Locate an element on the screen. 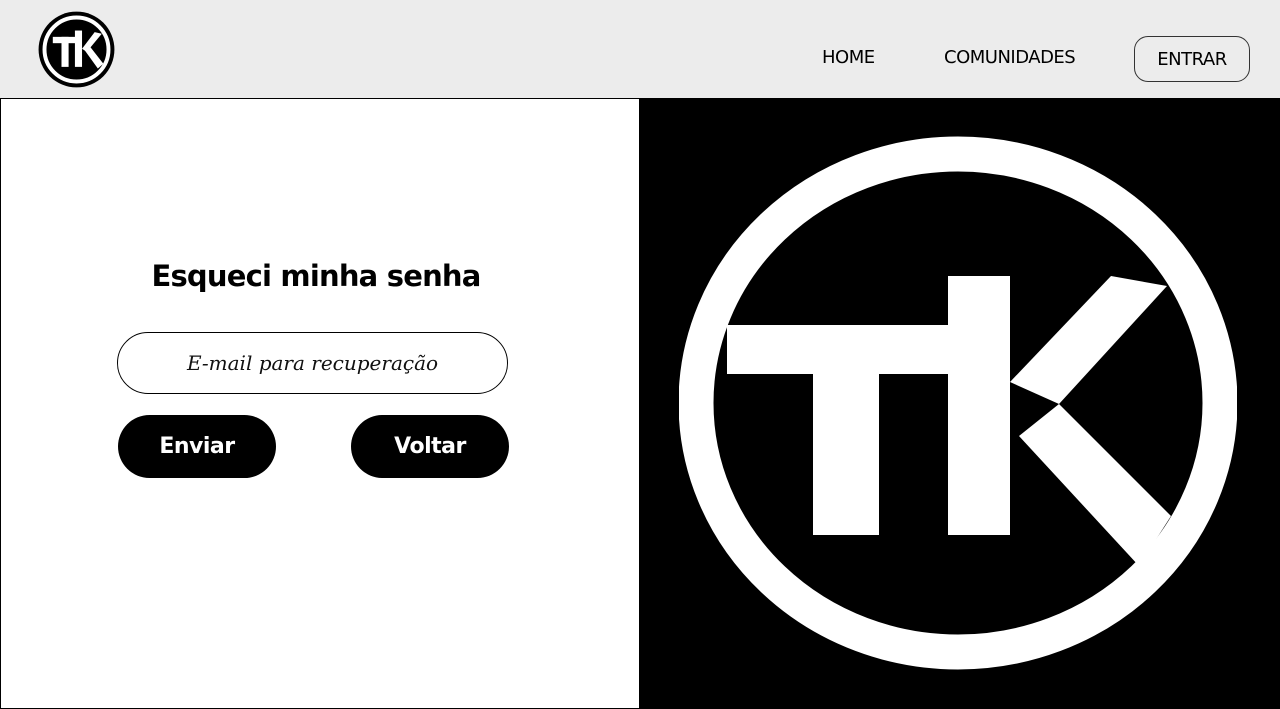  nav-home-link: HOME is located at coordinates (848, 58).